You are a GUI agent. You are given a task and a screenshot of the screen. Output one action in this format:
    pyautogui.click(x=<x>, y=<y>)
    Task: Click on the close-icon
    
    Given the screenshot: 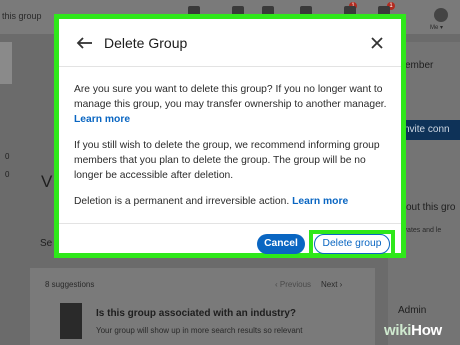 What is the action you would take?
    pyautogui.click(x=377, y=43)
    